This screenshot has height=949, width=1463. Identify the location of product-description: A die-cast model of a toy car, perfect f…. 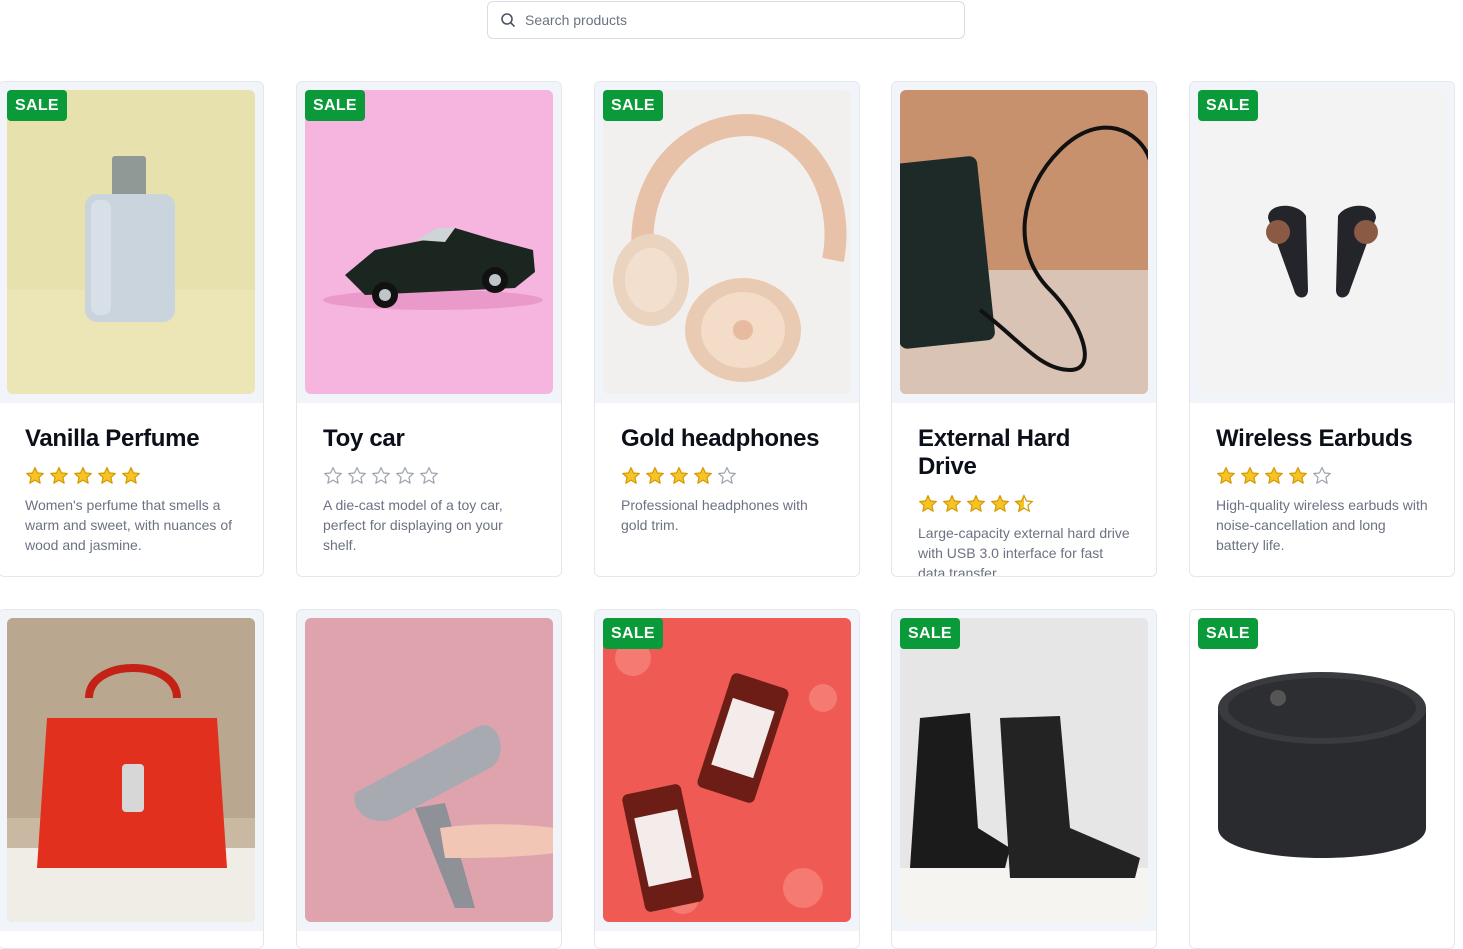
(413, 525).